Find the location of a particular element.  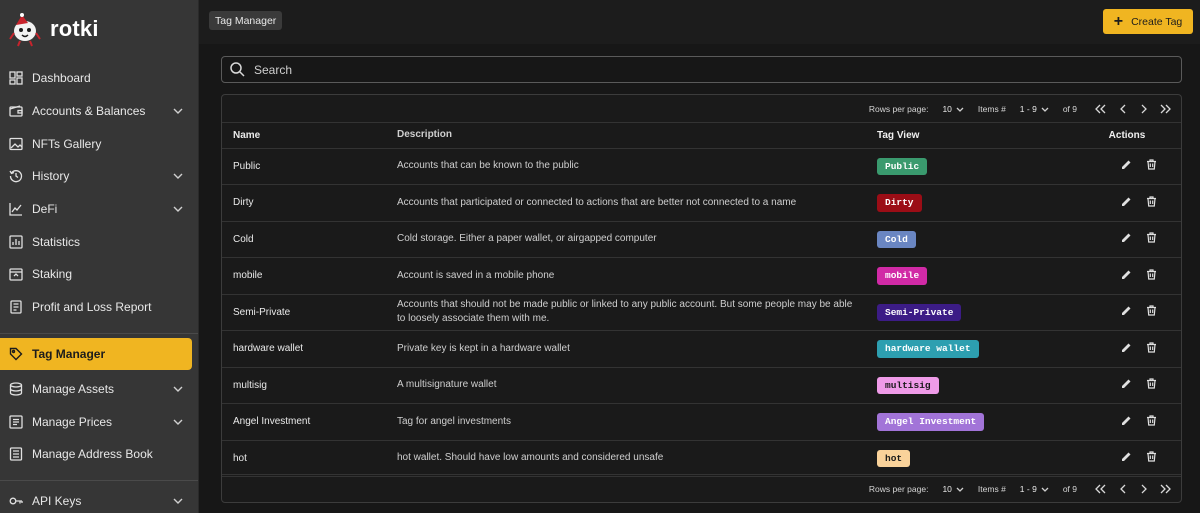

image-icon is located at coordinates (16, 144).